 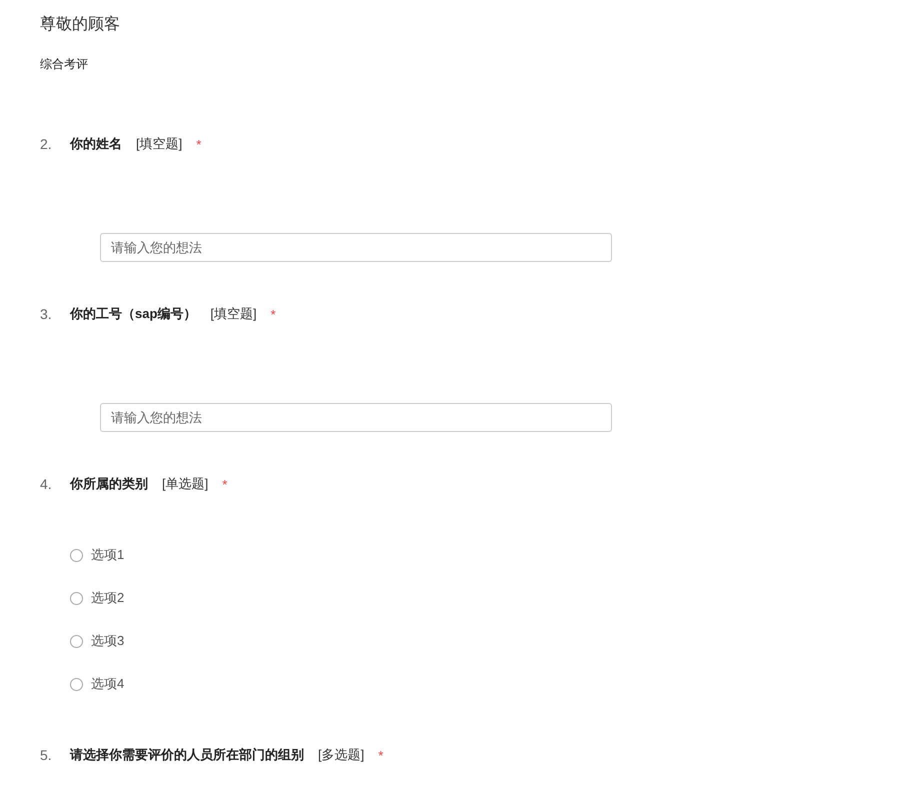 What do you see at coordinates (109, 484) in the screenshot?
I see `question-title: 你所属的类别` at bounding box center [109, 484].